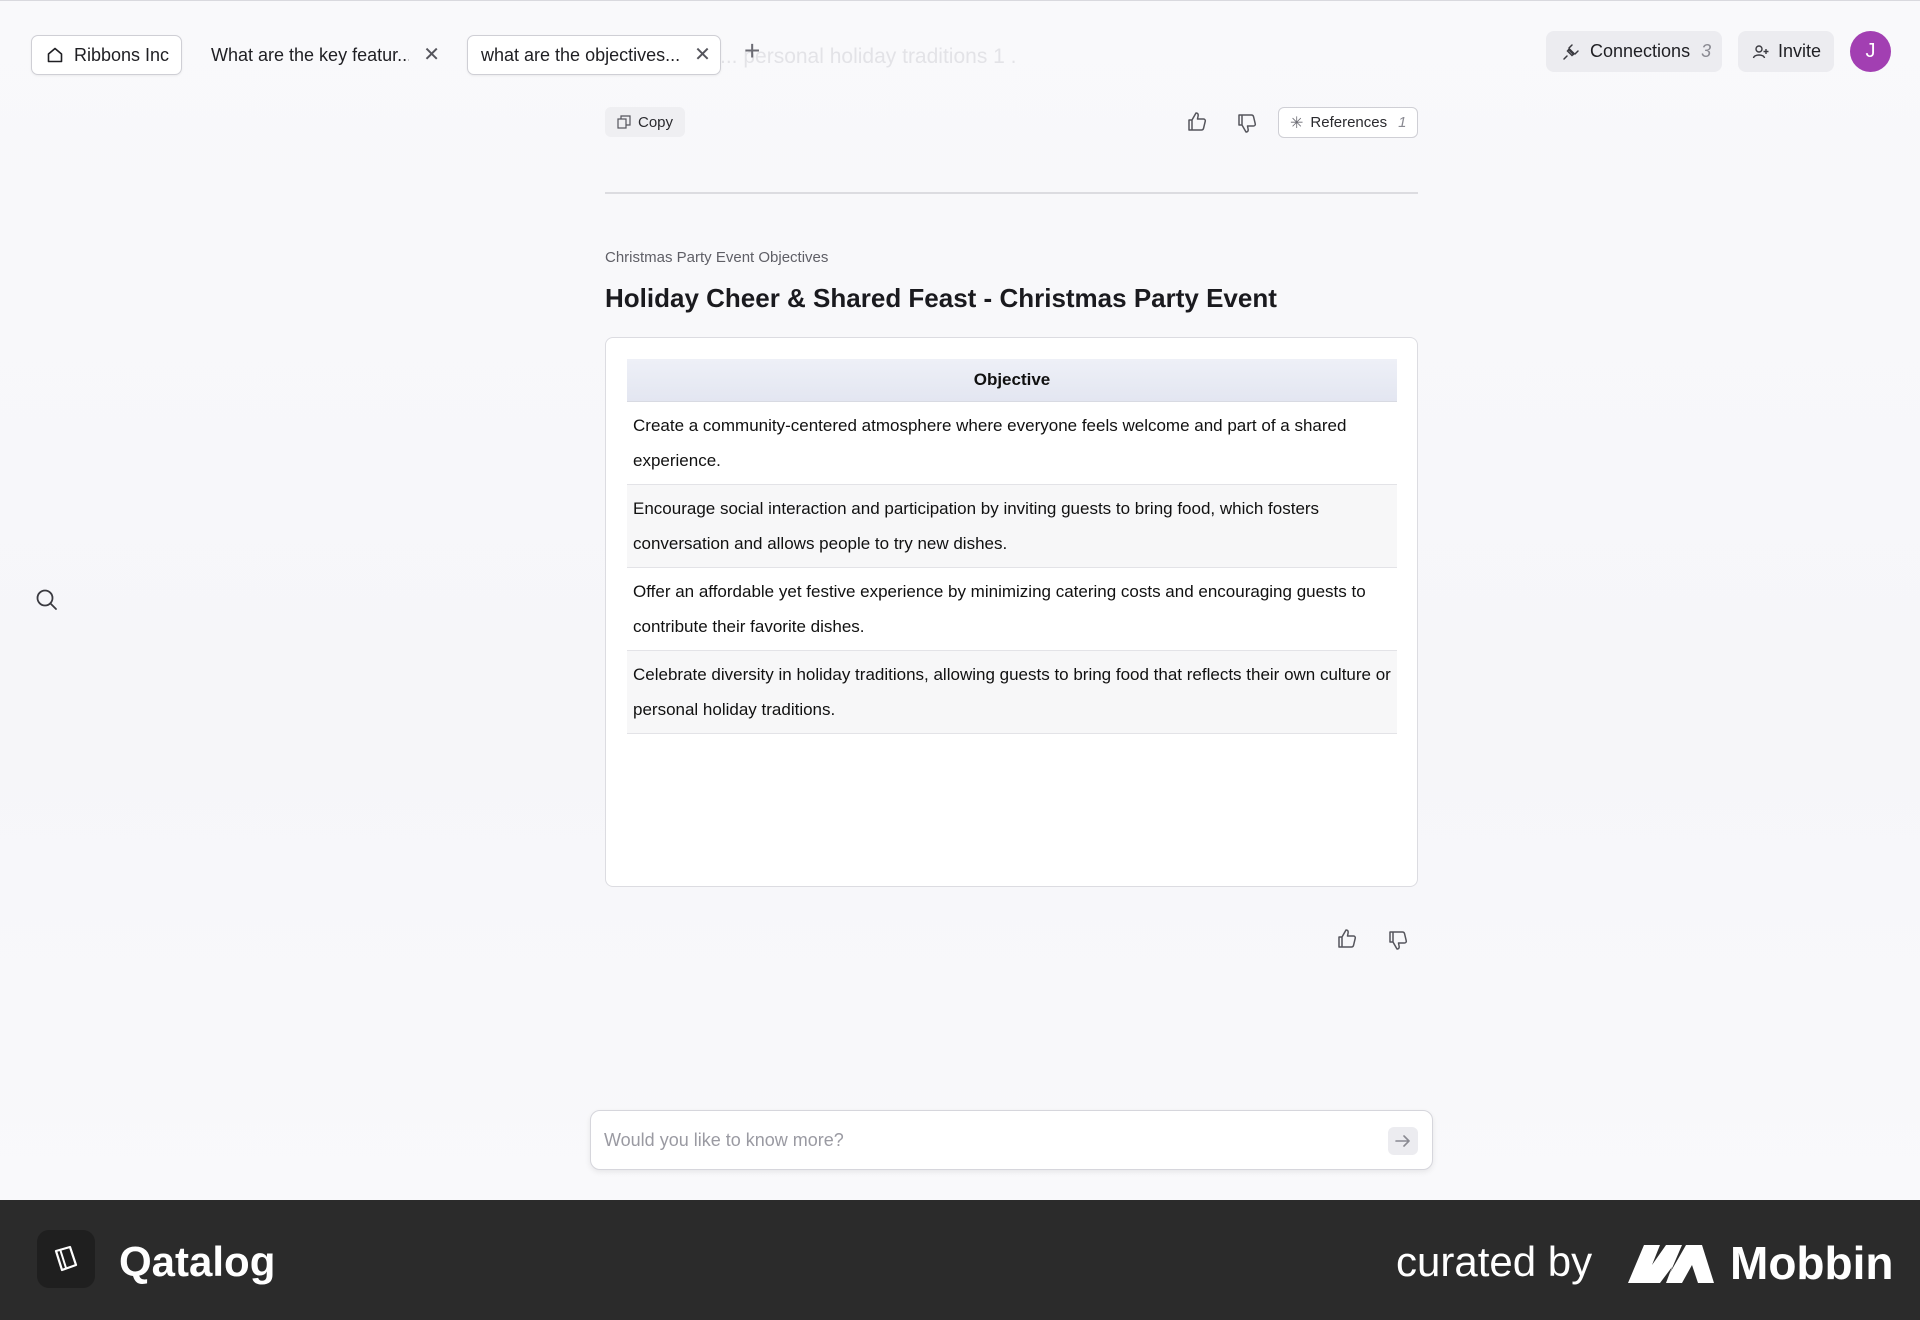  I want to click on copy-label: Copy, so click(656, 122).